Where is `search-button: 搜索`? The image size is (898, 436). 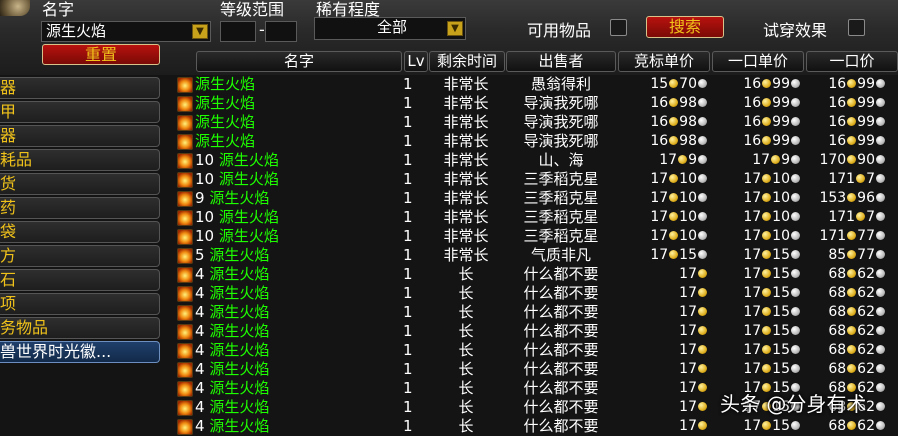 search-button: 搜索 is located at coordinates (685, 27).